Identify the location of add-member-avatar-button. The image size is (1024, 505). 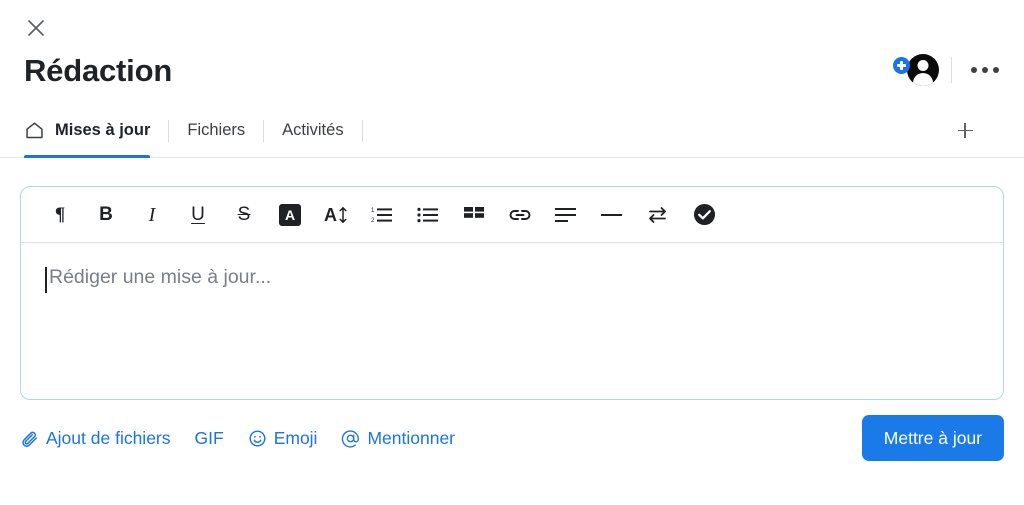
(915, 70).